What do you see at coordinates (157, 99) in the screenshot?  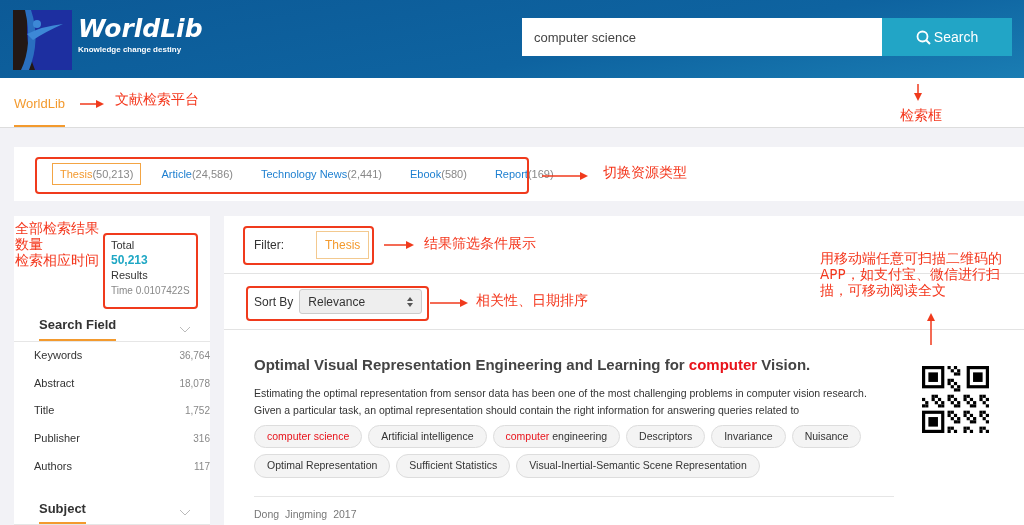 I see `annotation-text: 文献检索平台` at bounding box center [157, 99].